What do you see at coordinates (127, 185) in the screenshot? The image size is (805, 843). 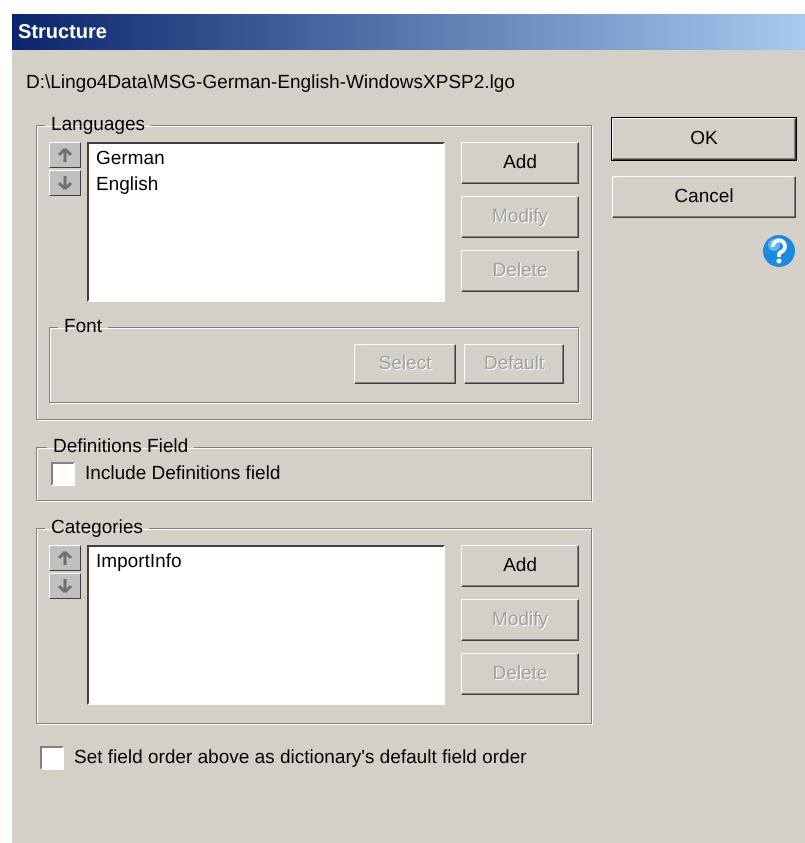 I see `list-item: English` at bounding box center [127, 185].